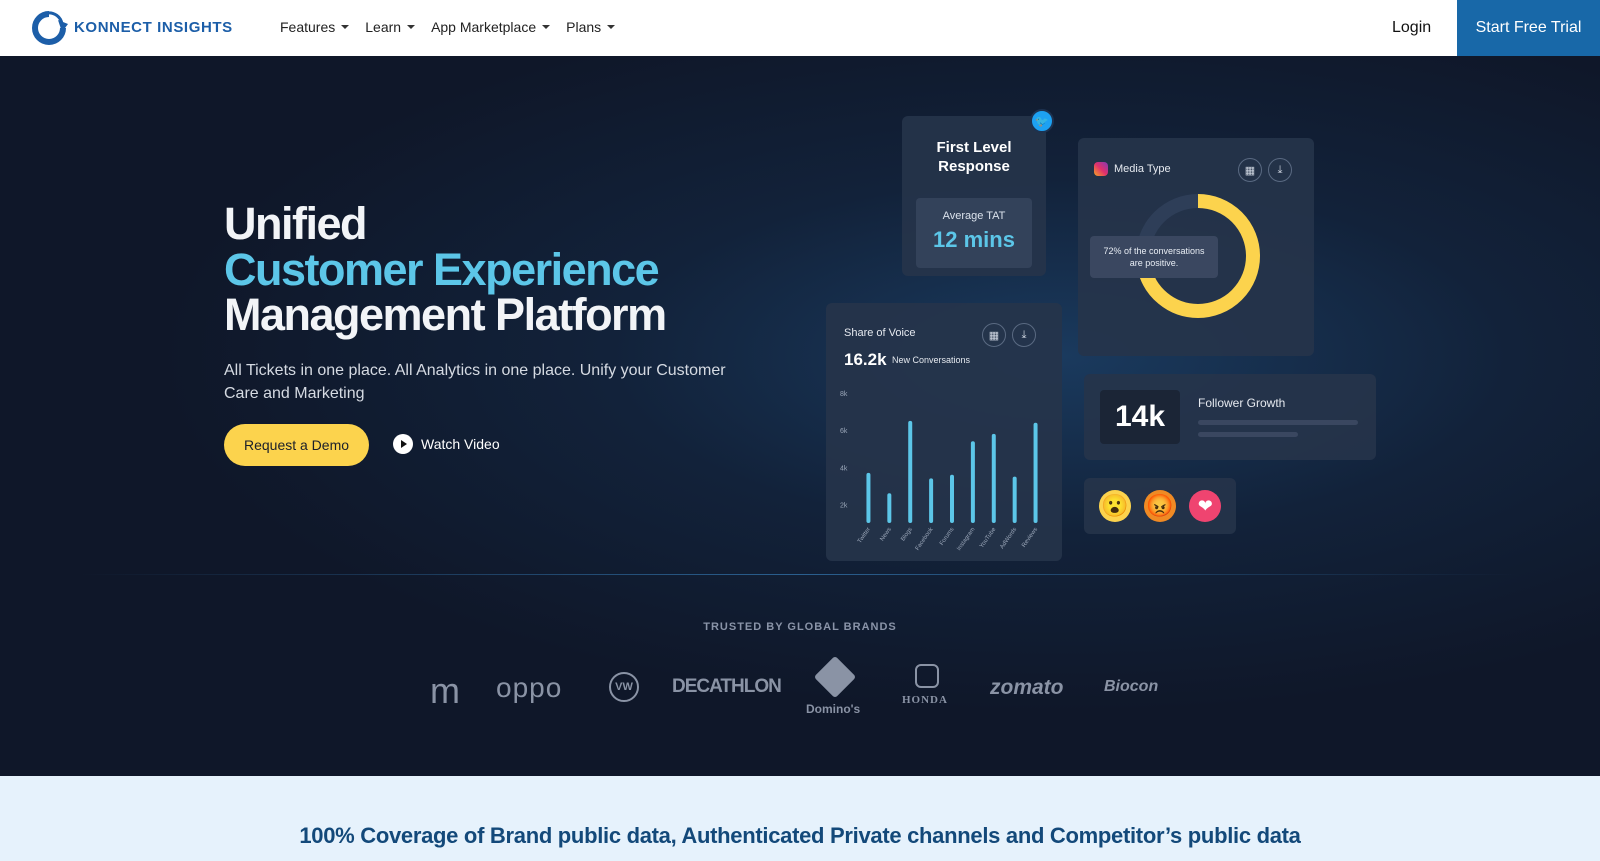 The height and width of the screenshot is (861, 1600). I want to click on angry-emoji-icon: 😡, so click(1159, 506).